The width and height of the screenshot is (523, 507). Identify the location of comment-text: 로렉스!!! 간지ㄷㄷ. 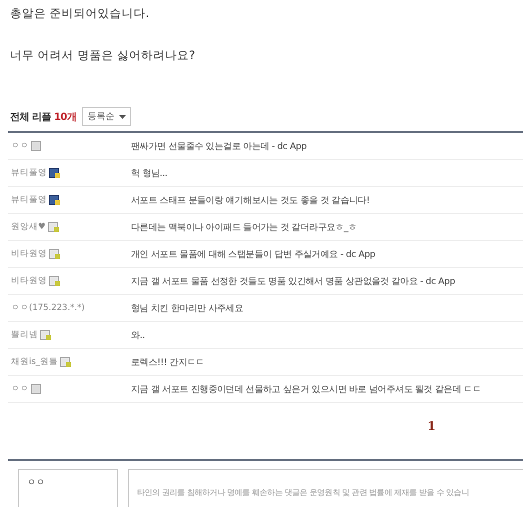
(167, 362).